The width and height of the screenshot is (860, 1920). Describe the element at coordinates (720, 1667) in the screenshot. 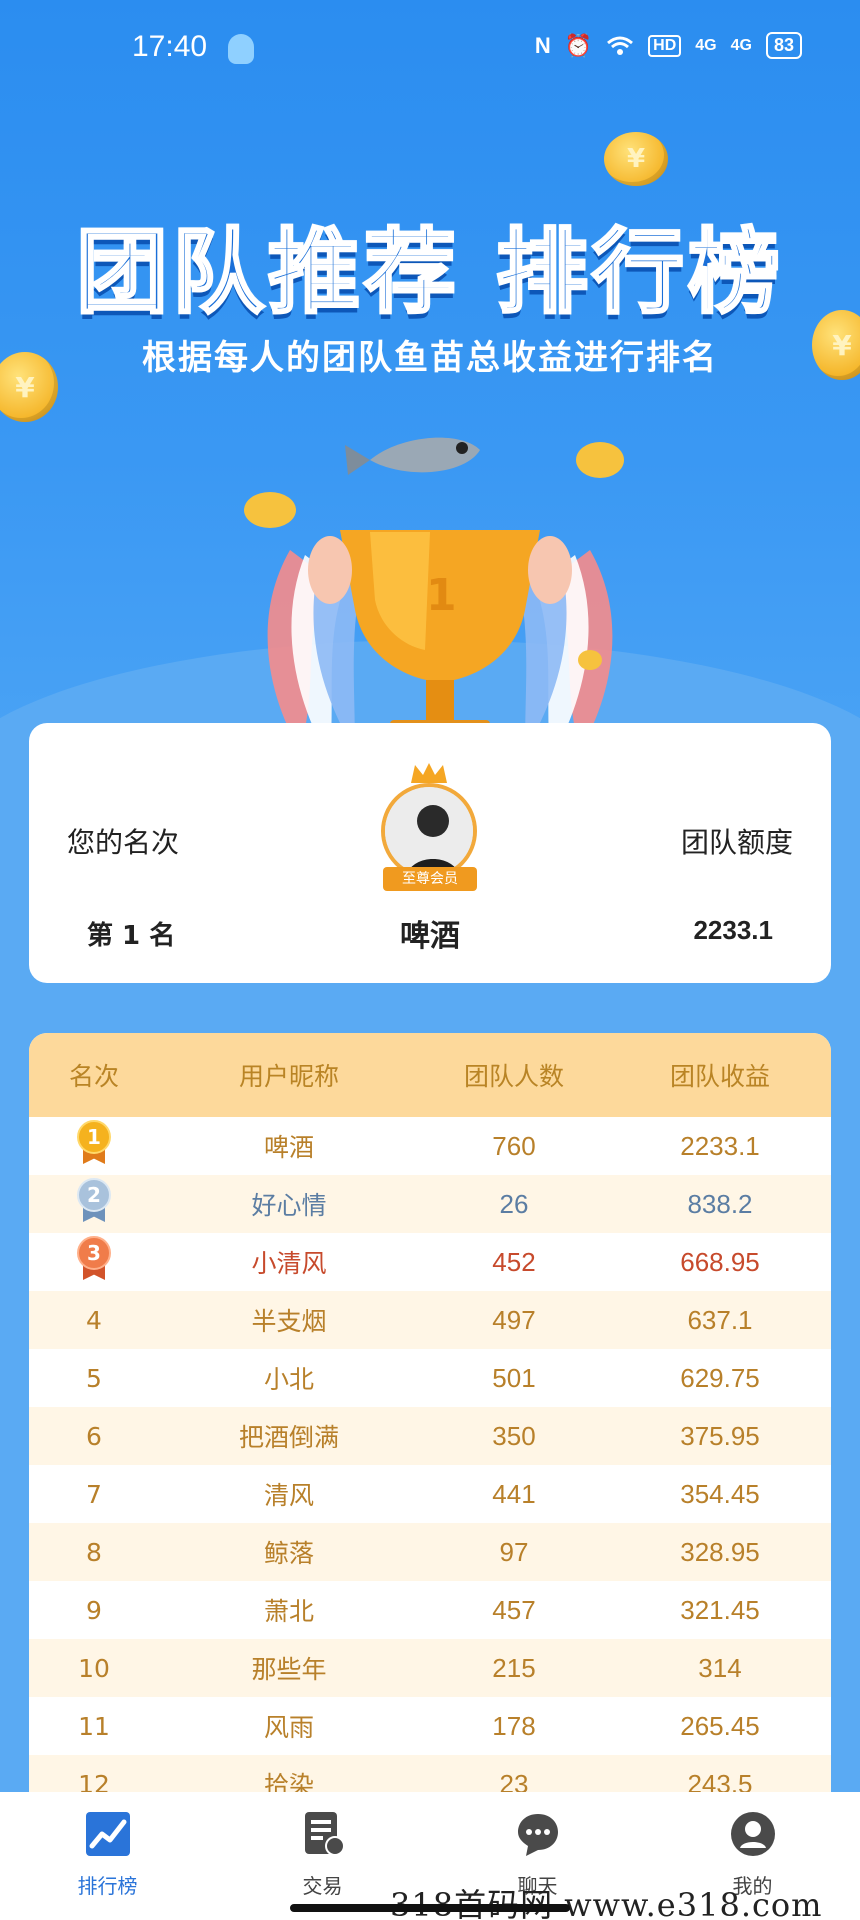

I see `income-cell: 314` at that location.